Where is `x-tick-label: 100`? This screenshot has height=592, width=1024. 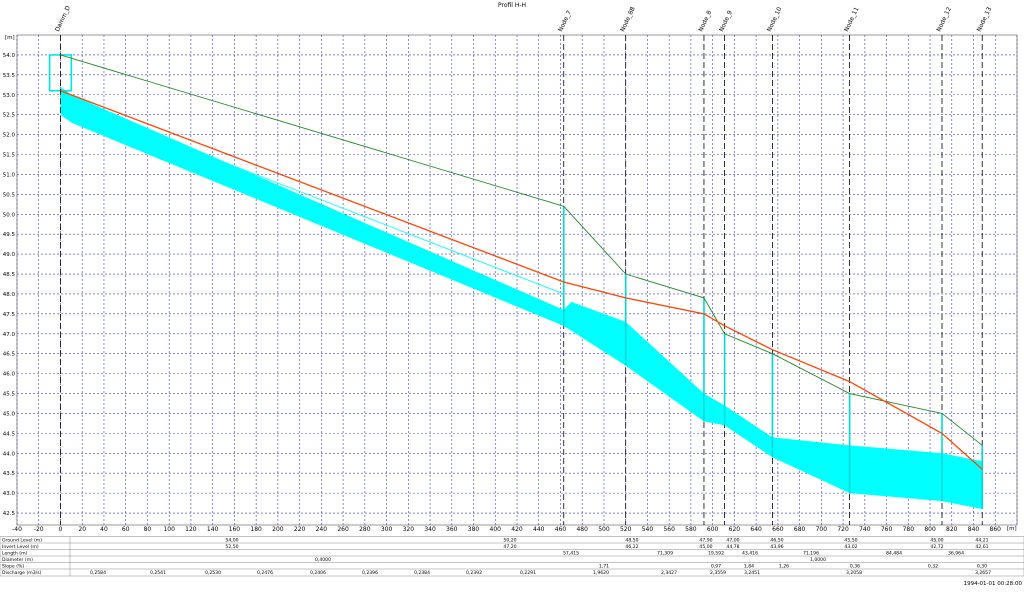
x-tick-label: 100 is located at coordinates (169, 529).